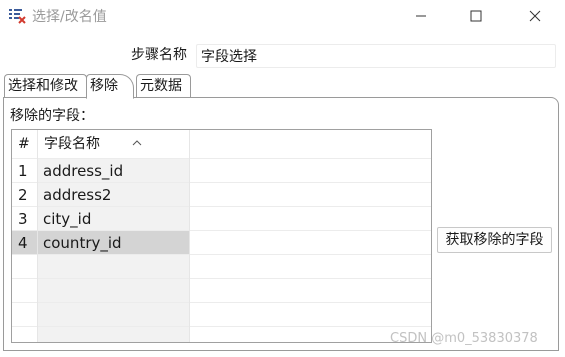 The width and height of the screenshot is (565, 357). What do you see at coordinates (113, 195) in the screenshot?
I see `field-name-cell: address2` at bounding box center [113, 195].